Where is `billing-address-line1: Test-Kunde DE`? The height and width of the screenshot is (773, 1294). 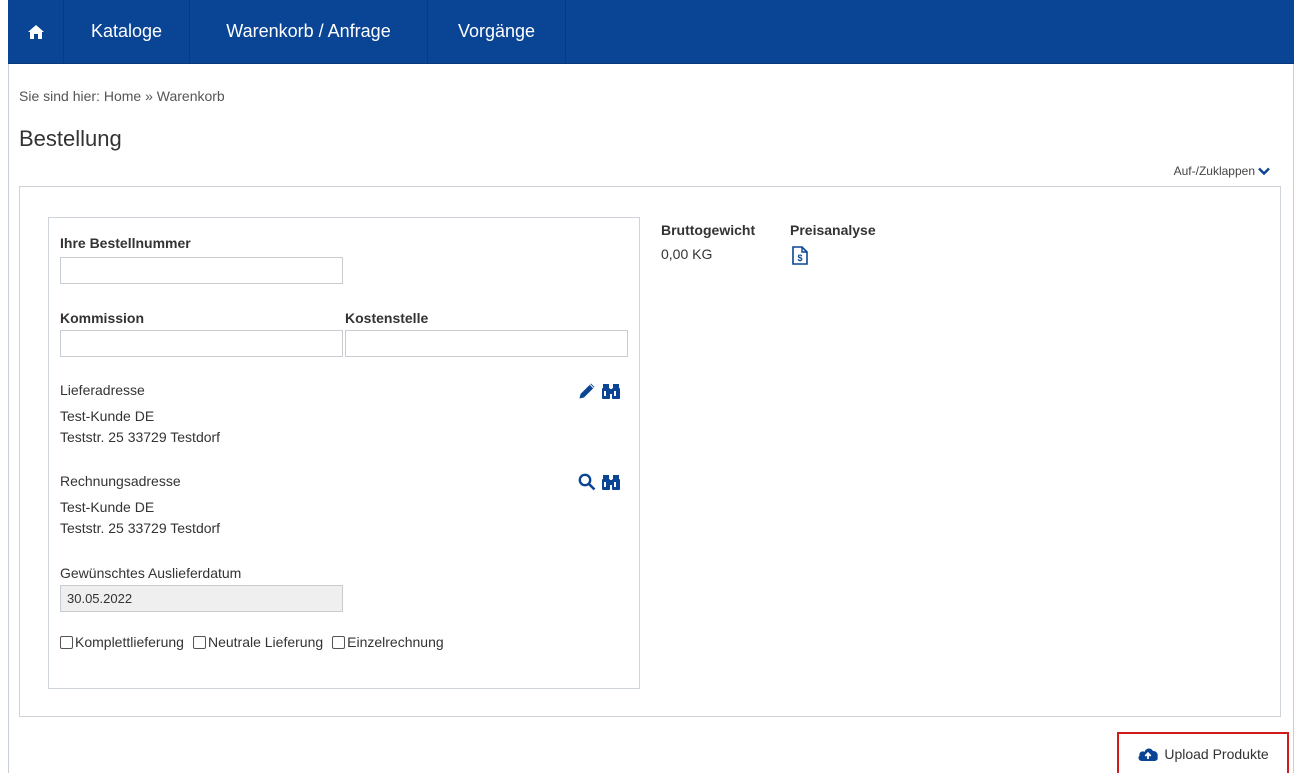
billing-address-line1: Test-Kunde DE is located at coordinates (107, 507).